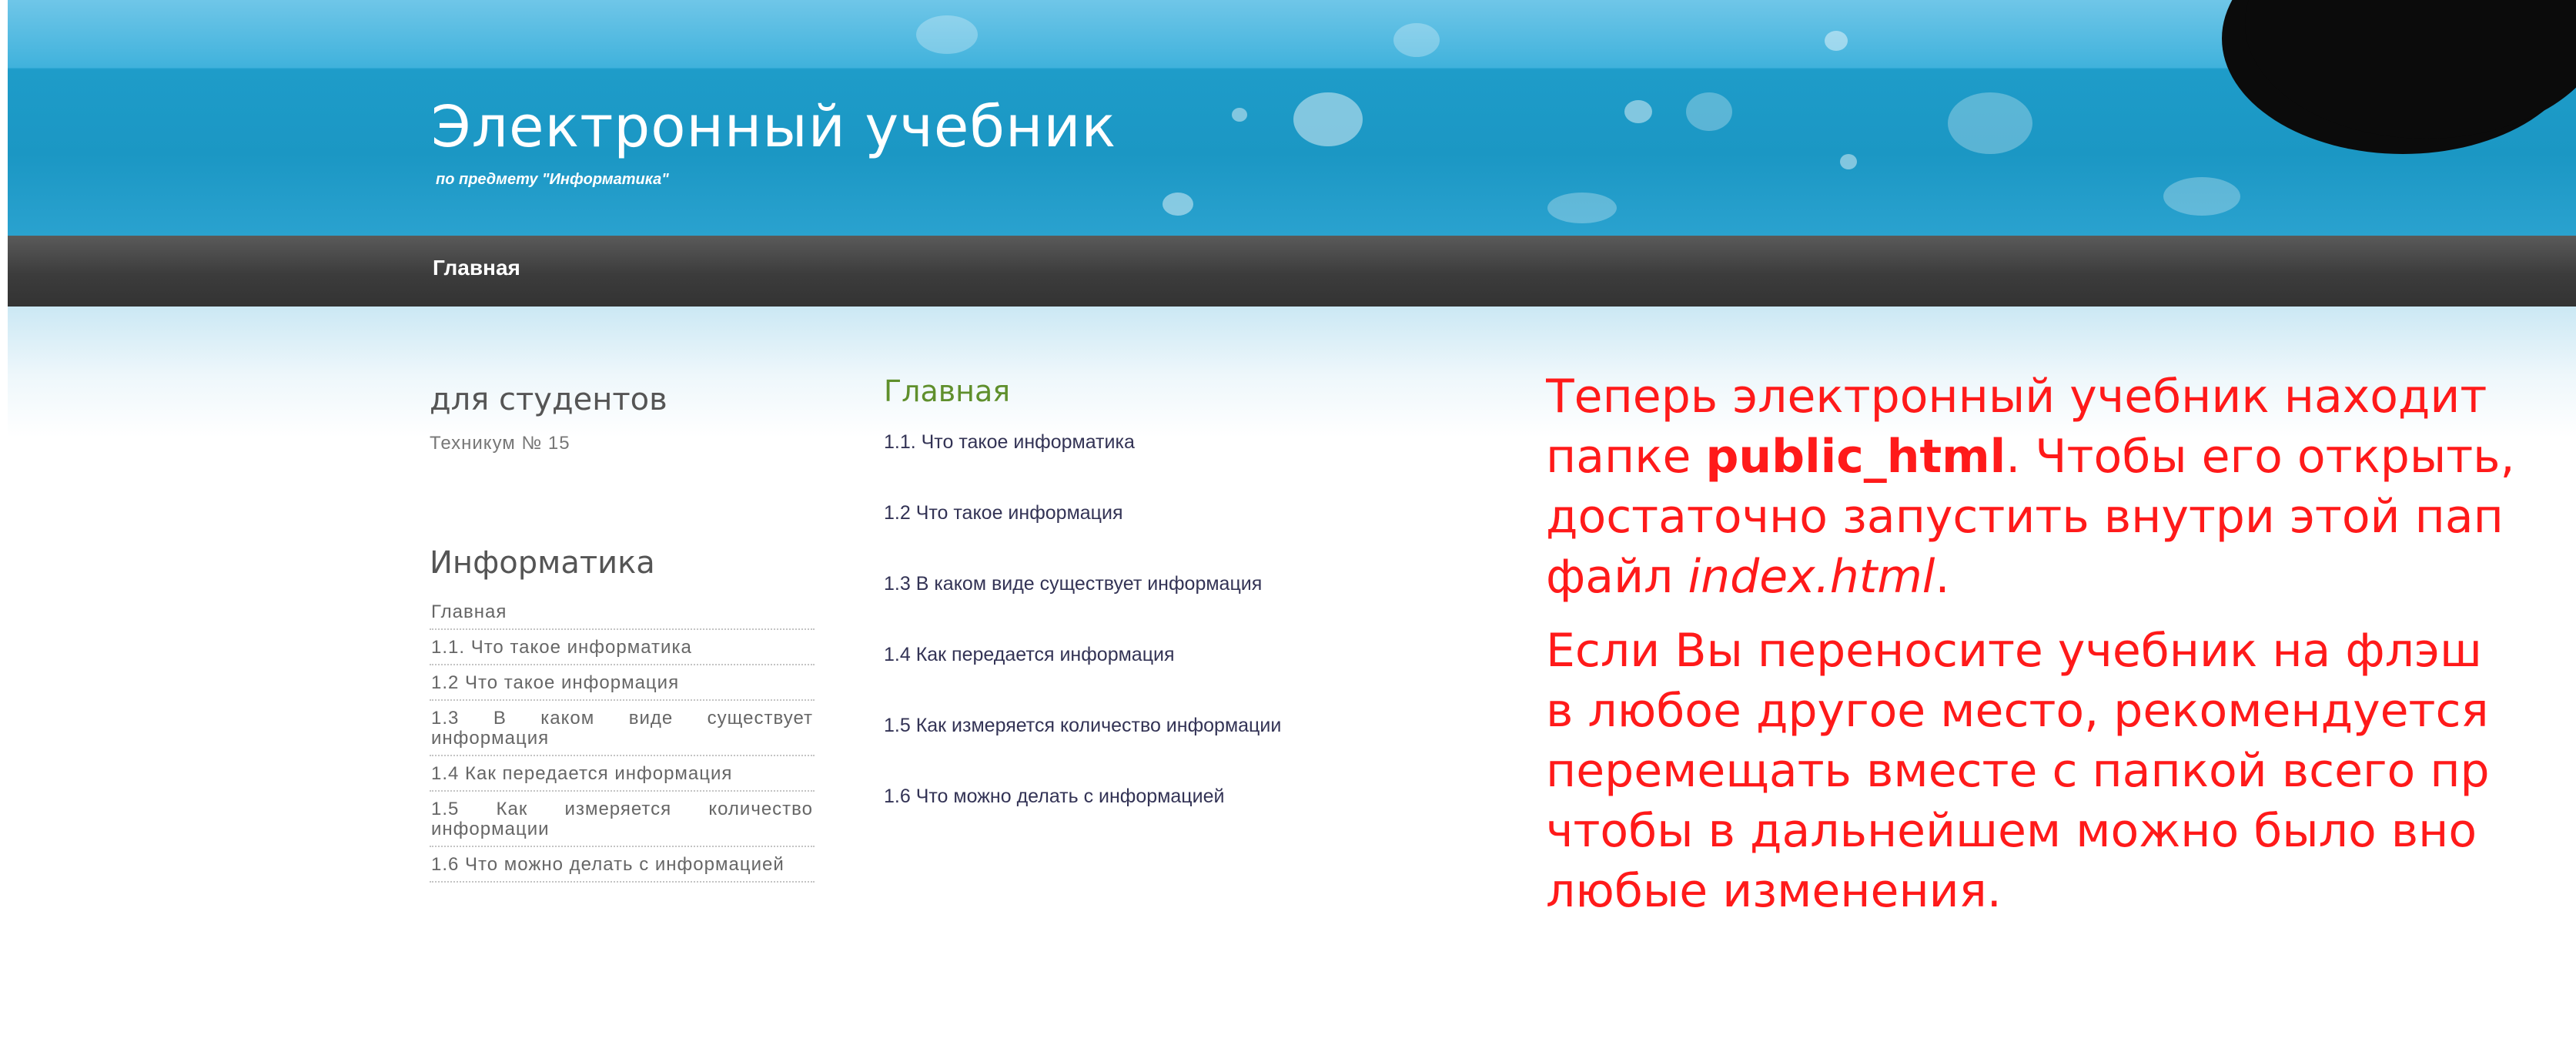  What do you see at coordinates (500, 443) in the screenshot?
I see `sidebar-college-name: Техникум № 15` at bounding box center [500, 443].